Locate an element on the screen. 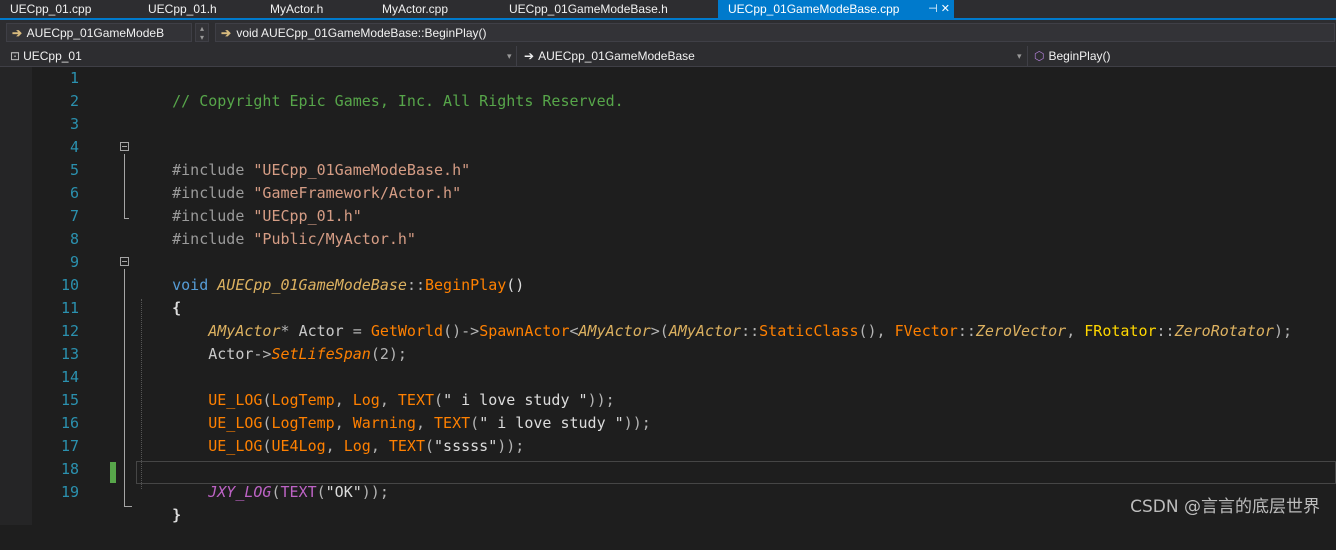  method-icon: ⬡ is located at coordinates (1039, 56).